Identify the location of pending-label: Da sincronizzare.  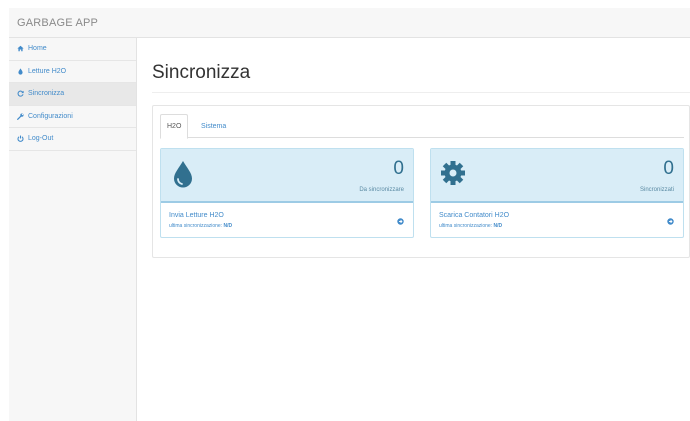
(381, 190).